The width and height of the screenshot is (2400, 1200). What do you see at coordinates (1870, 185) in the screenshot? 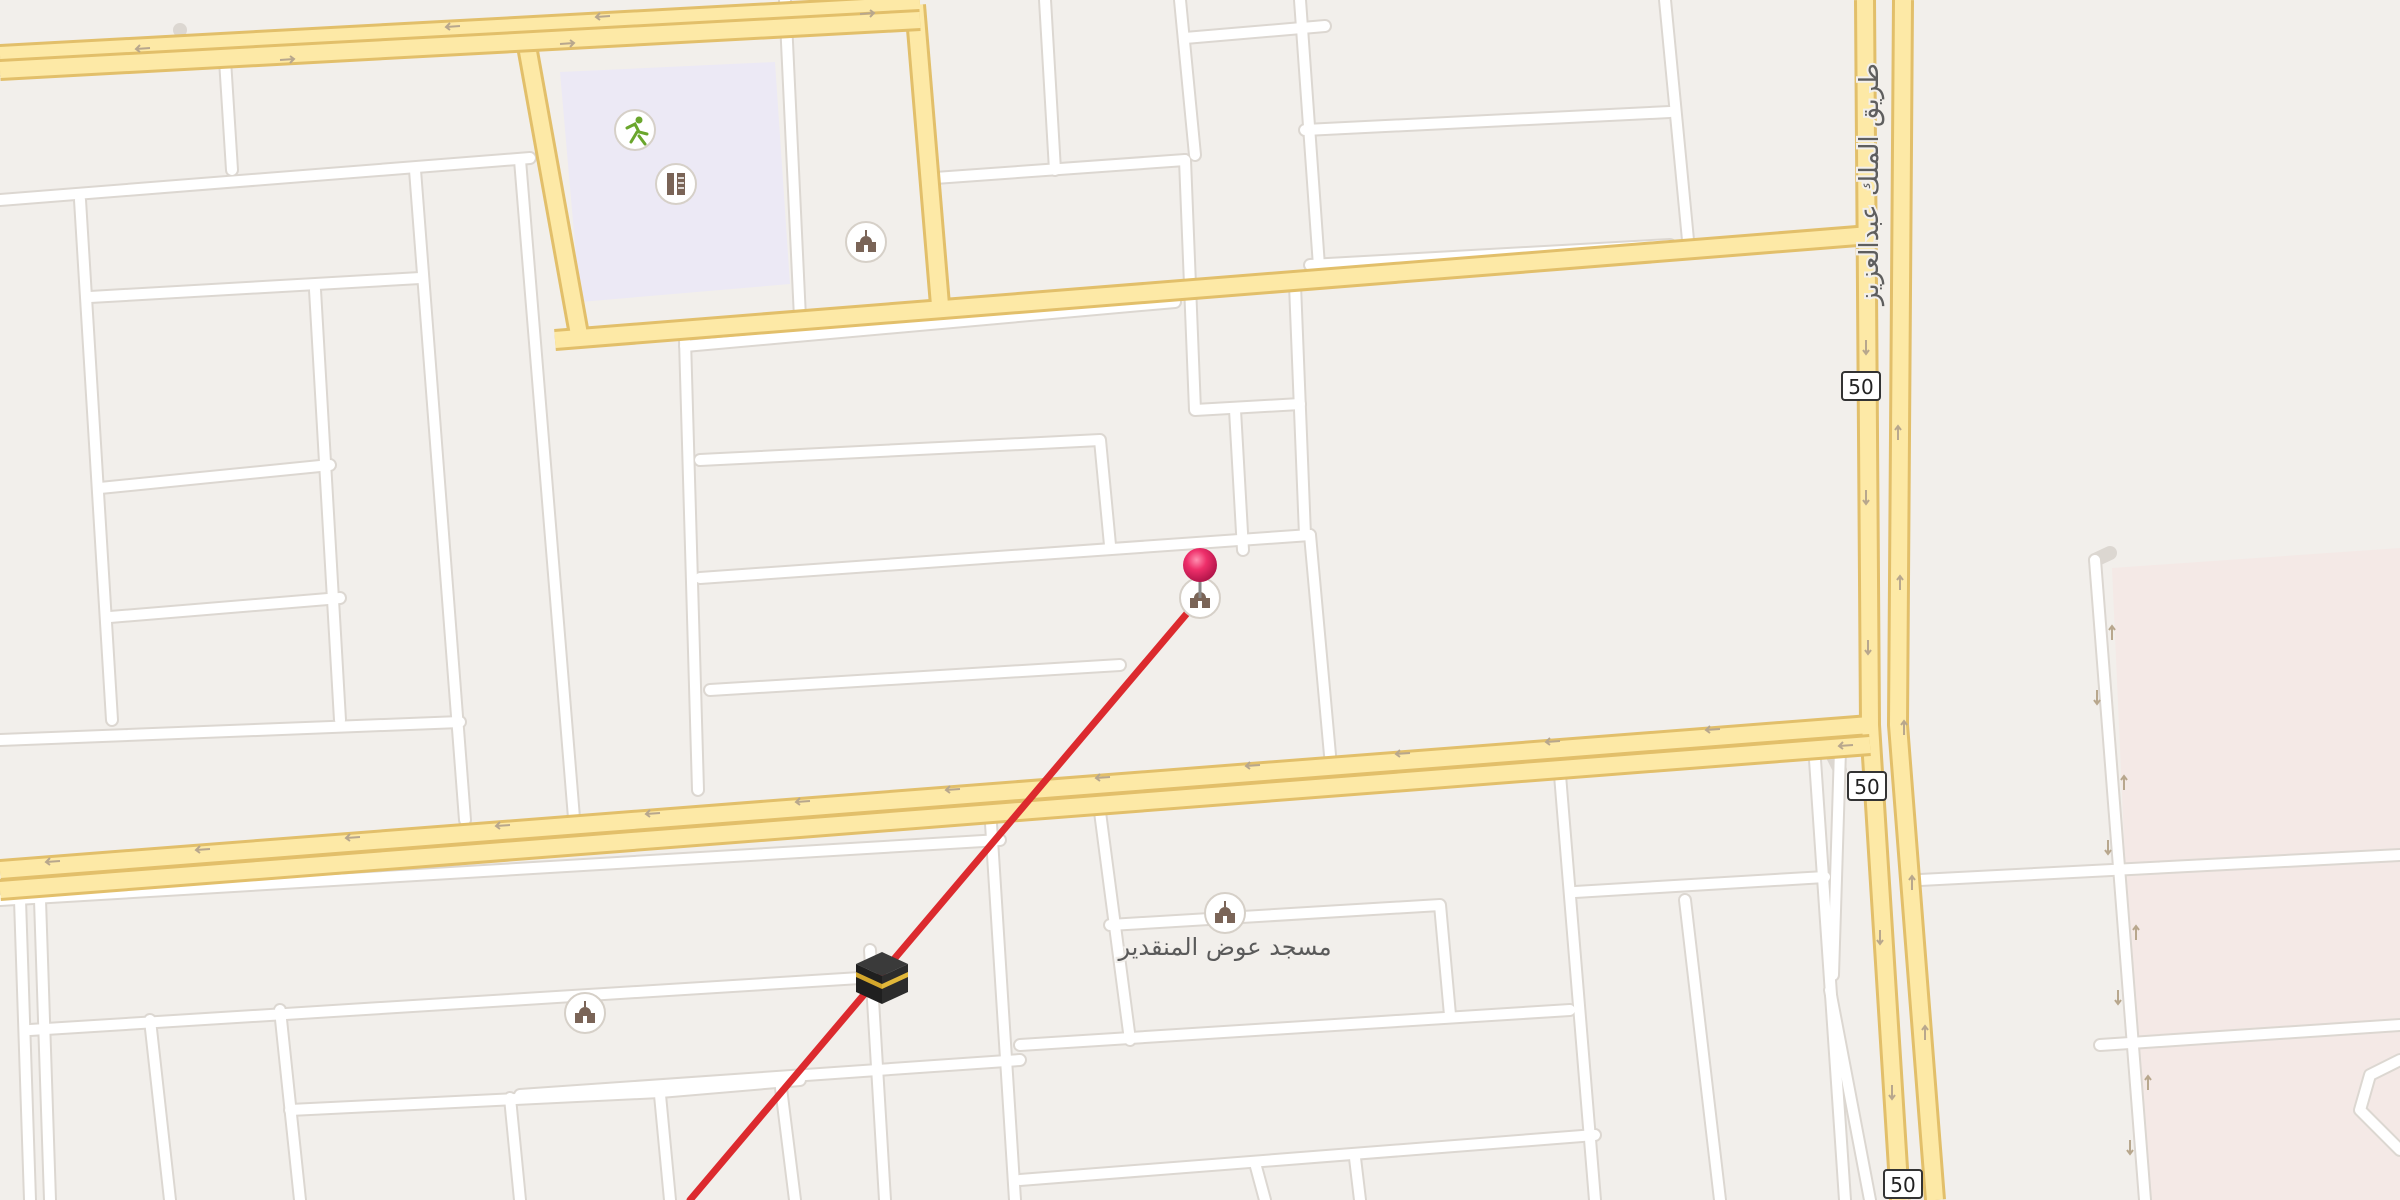
I see `street-label: طريق الملك عبدالعزيز` at bounding box center [1870, 185].